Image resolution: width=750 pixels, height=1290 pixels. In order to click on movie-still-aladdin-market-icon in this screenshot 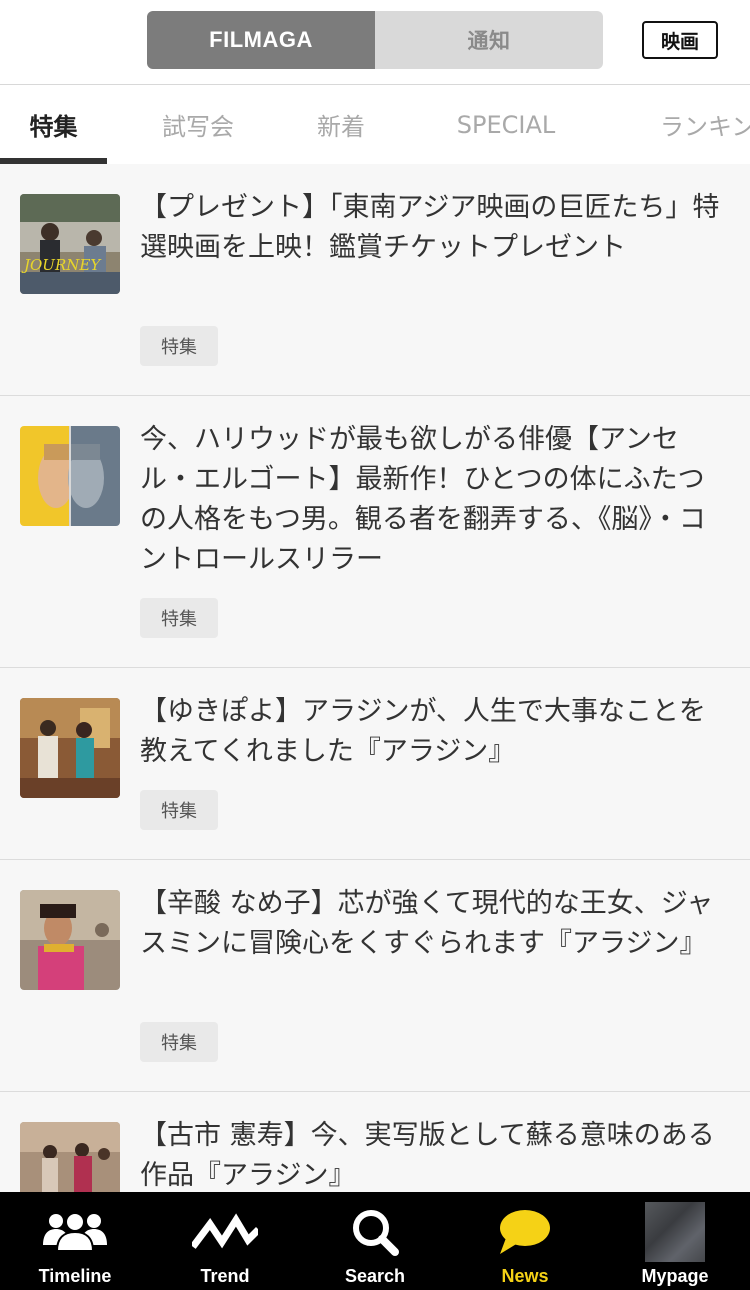, I will do `click(70, 748)`.